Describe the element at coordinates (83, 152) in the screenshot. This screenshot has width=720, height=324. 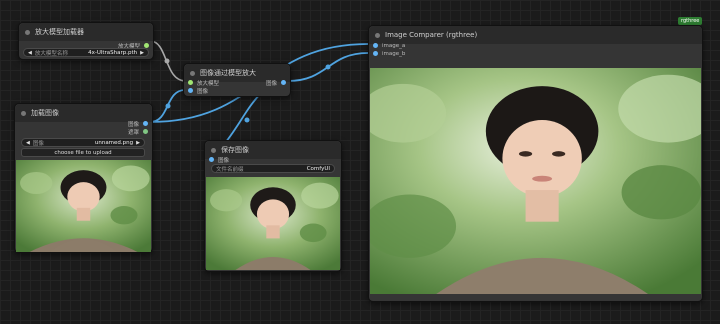
I see `upload-button: choose file to upload` at that location.